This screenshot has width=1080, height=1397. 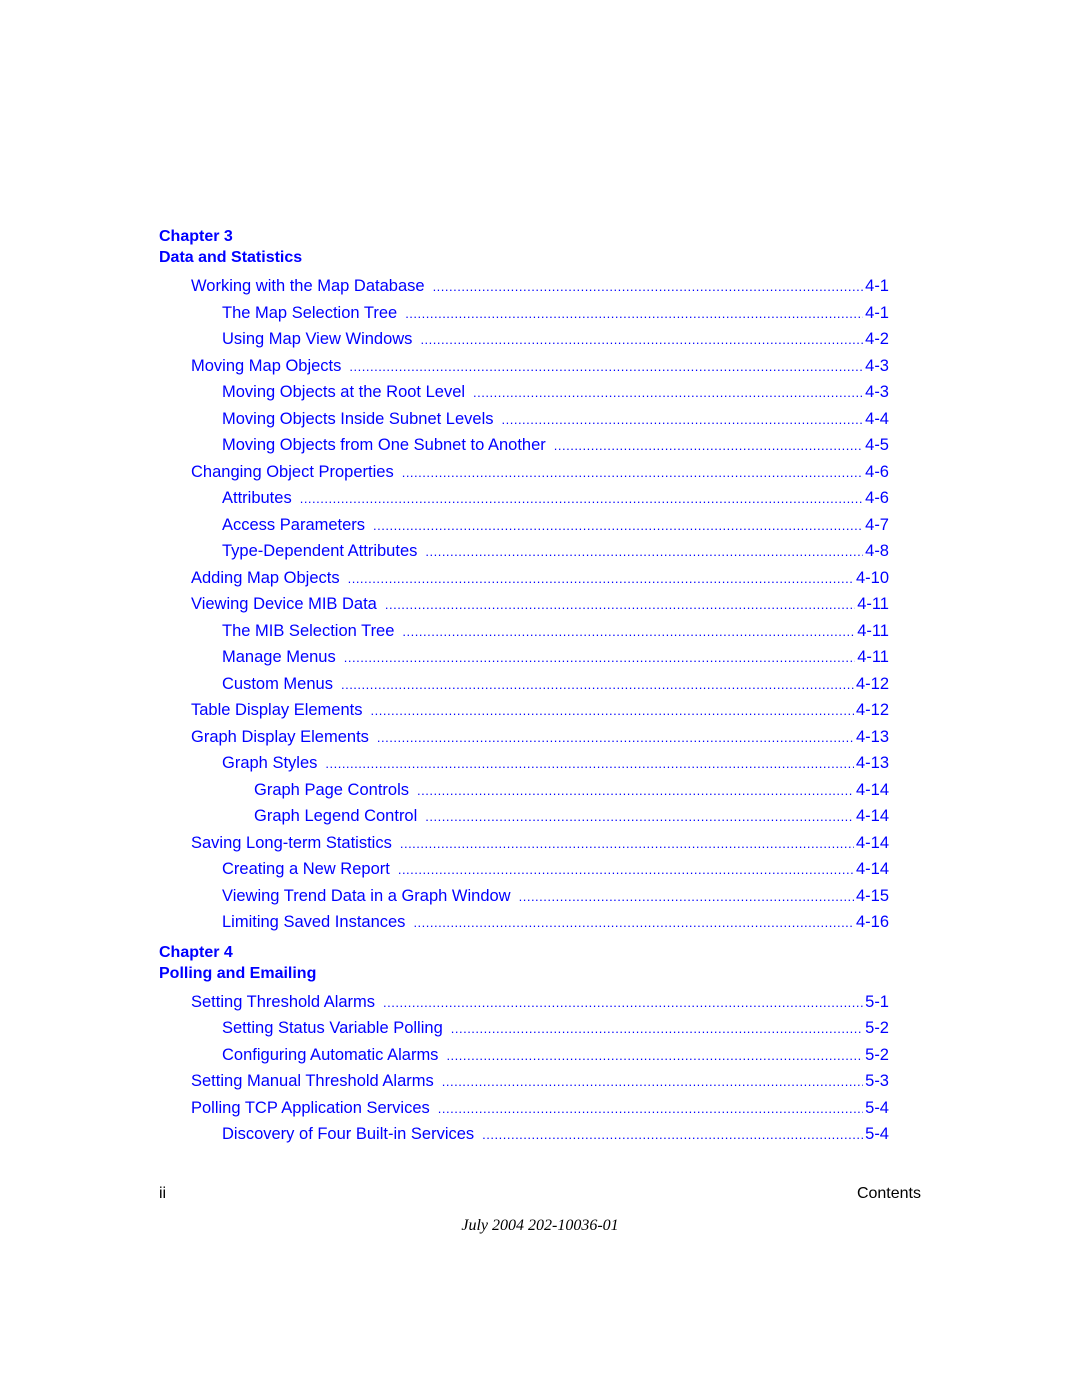 I want to click on toc-entry-title: Moving Map Objects, so click(x=270, y=366).